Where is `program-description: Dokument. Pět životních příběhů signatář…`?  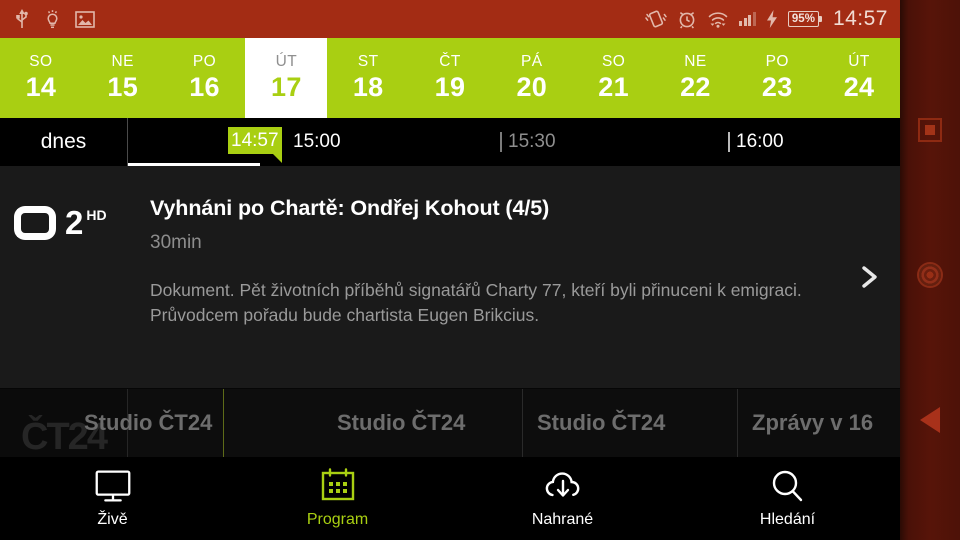
program-description: Dokument. Pět životních příběhů signatář… is located at coordinates (476, 302).